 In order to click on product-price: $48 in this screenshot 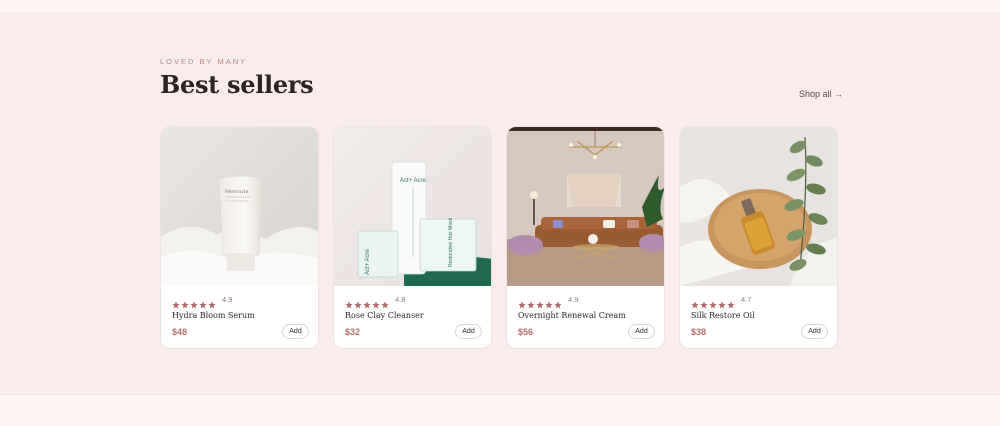, I will do `click(180, 332)`.